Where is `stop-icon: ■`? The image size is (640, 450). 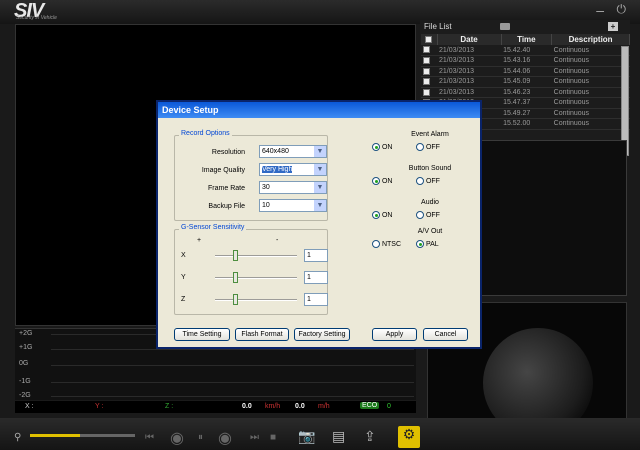
stop-icon: ■ is located at coordinates (273, 437).